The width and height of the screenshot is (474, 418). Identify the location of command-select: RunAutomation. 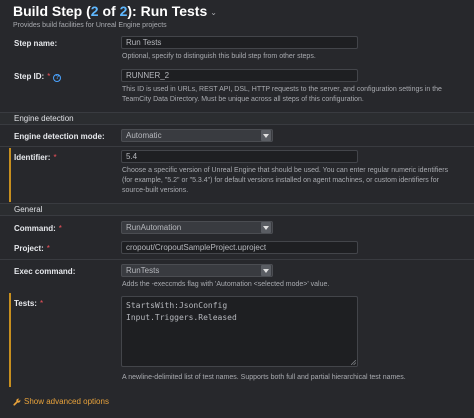
(197, 227).